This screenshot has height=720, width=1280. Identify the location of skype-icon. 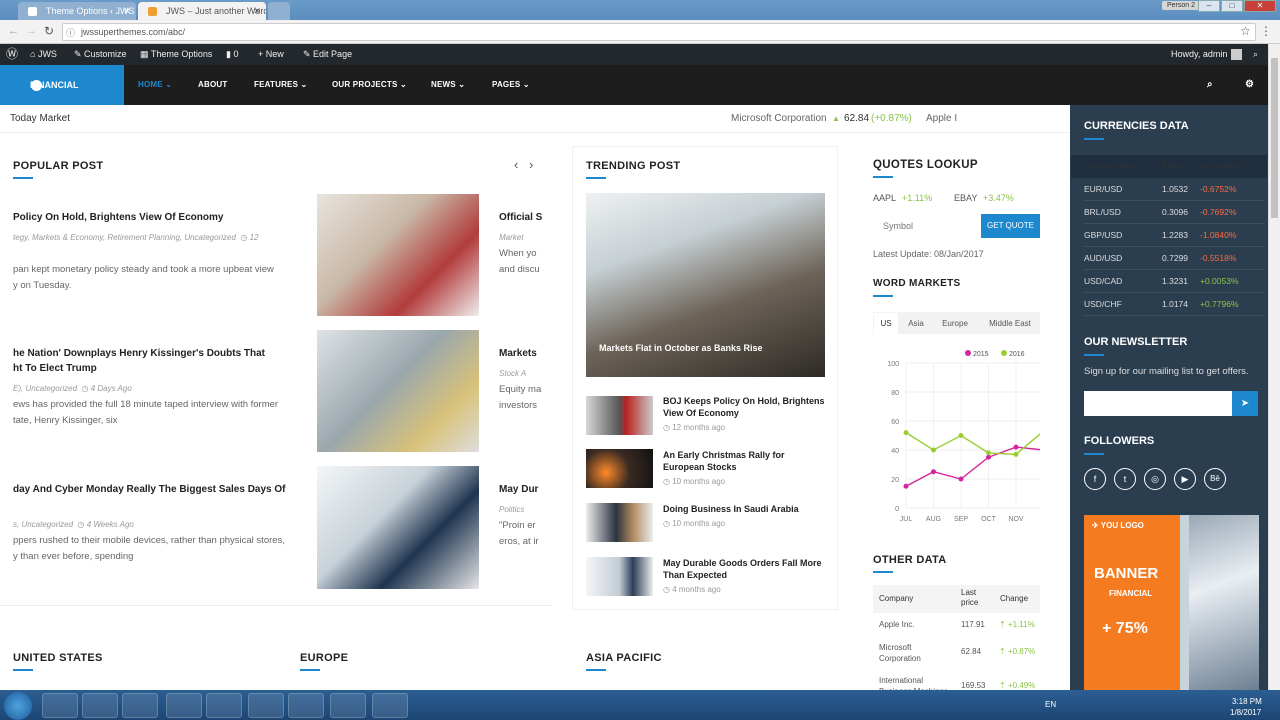
(224, 705).